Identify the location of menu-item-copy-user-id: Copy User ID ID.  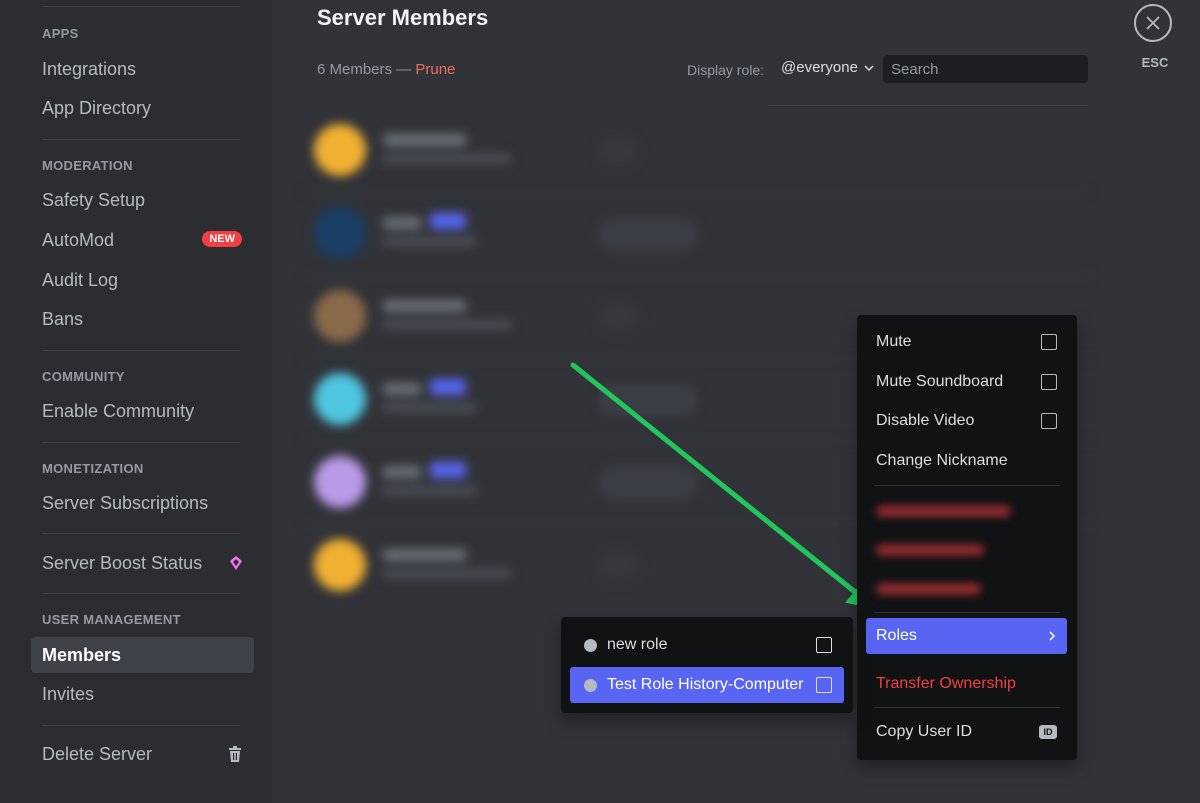
(966, 732).